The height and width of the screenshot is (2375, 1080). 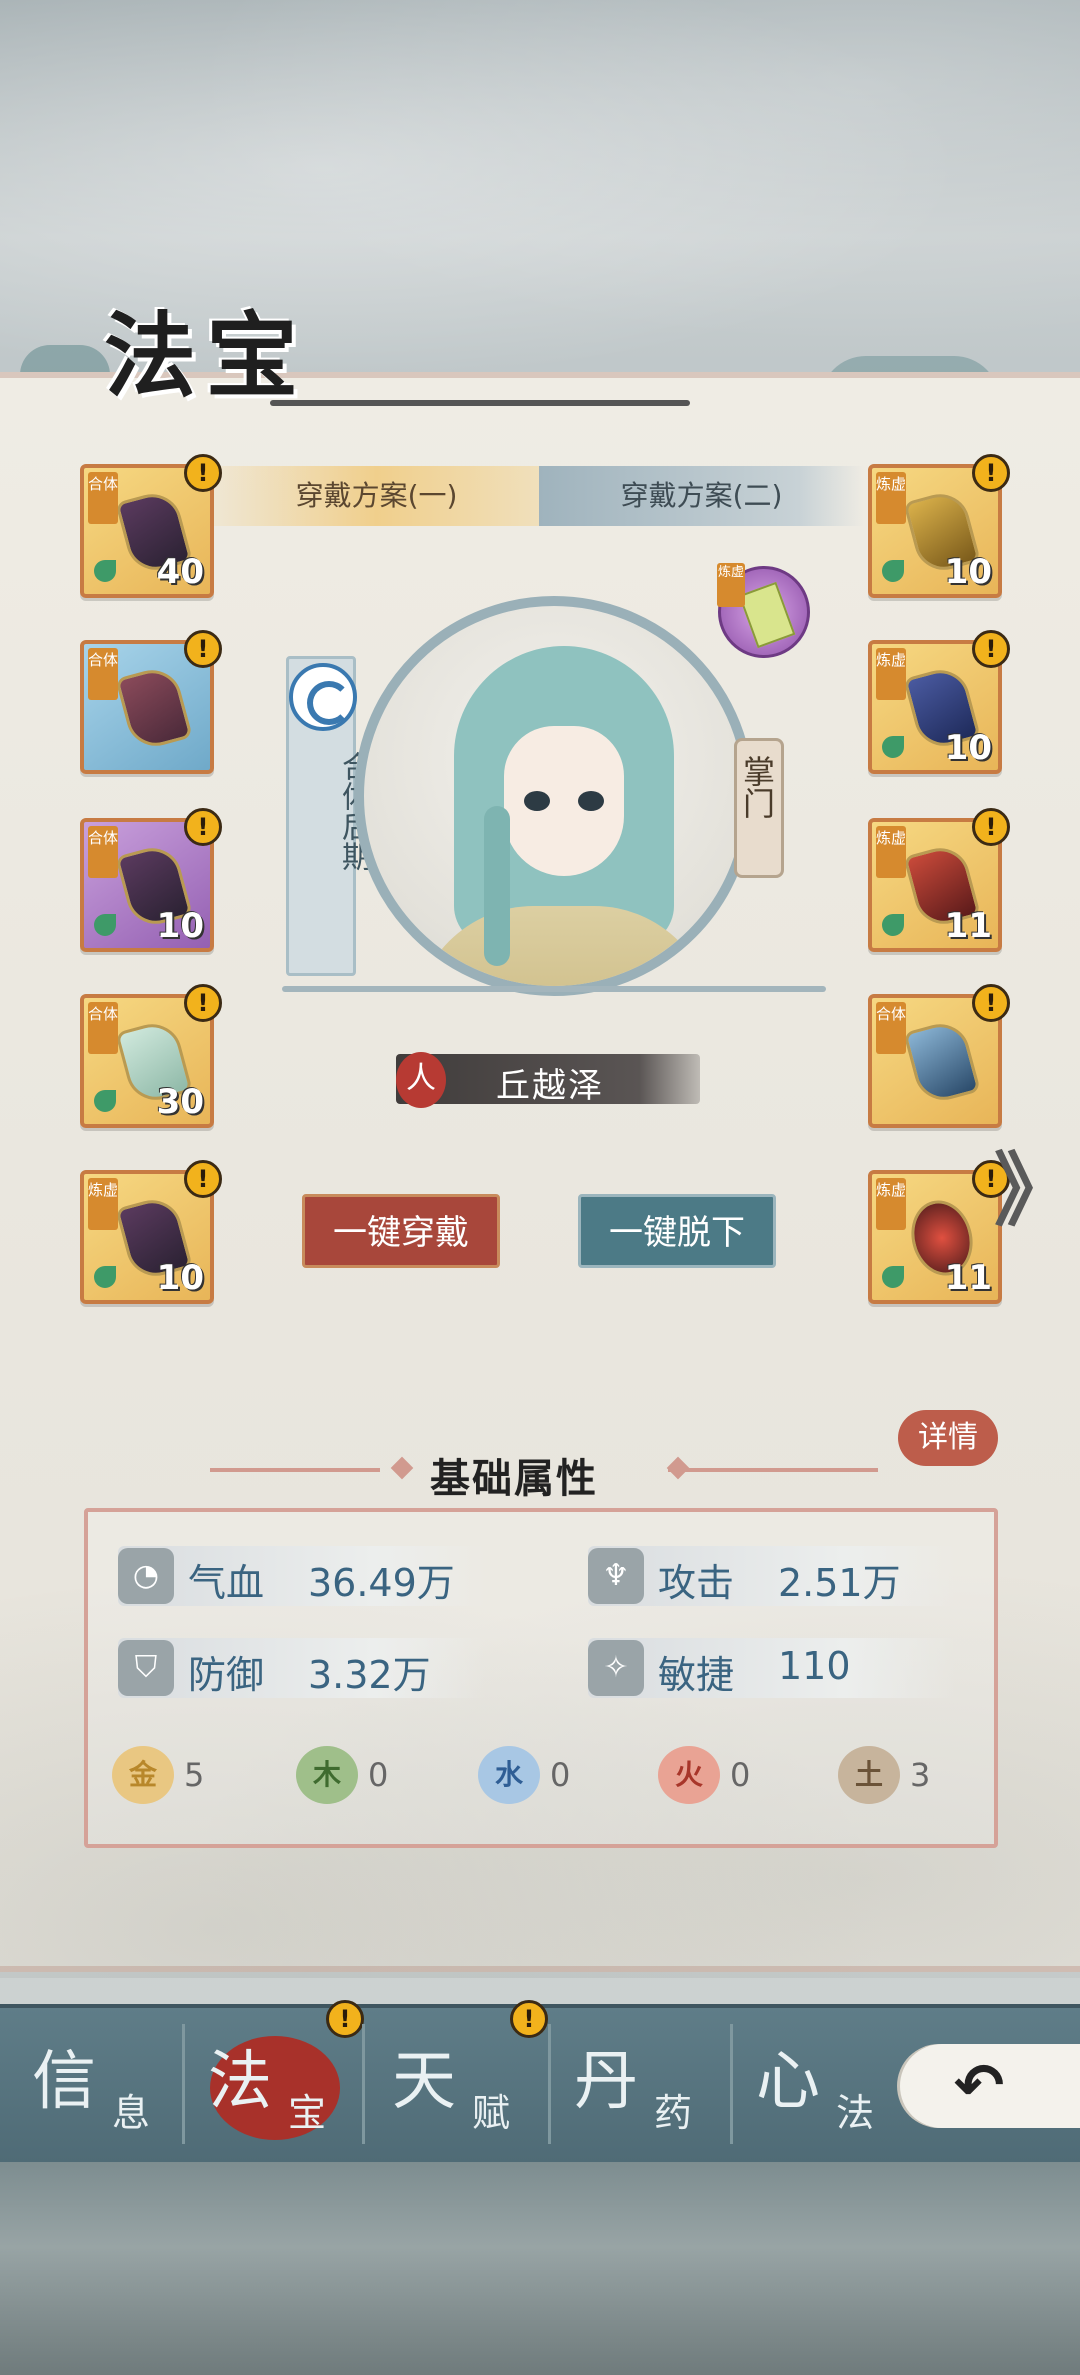 I want to click on treasure-slot-right-4: 合体 !, so click(x=939, y=1056).